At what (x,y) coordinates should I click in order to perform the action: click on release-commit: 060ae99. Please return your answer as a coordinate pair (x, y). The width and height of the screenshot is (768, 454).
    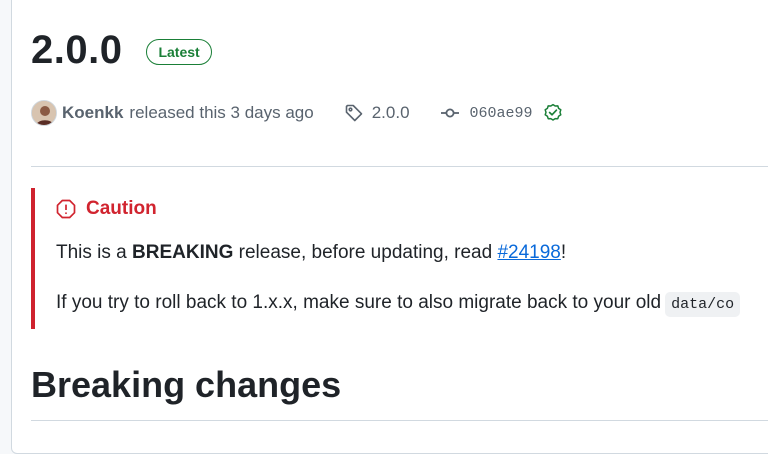
    Looking at the image, I should click on (486, 113).